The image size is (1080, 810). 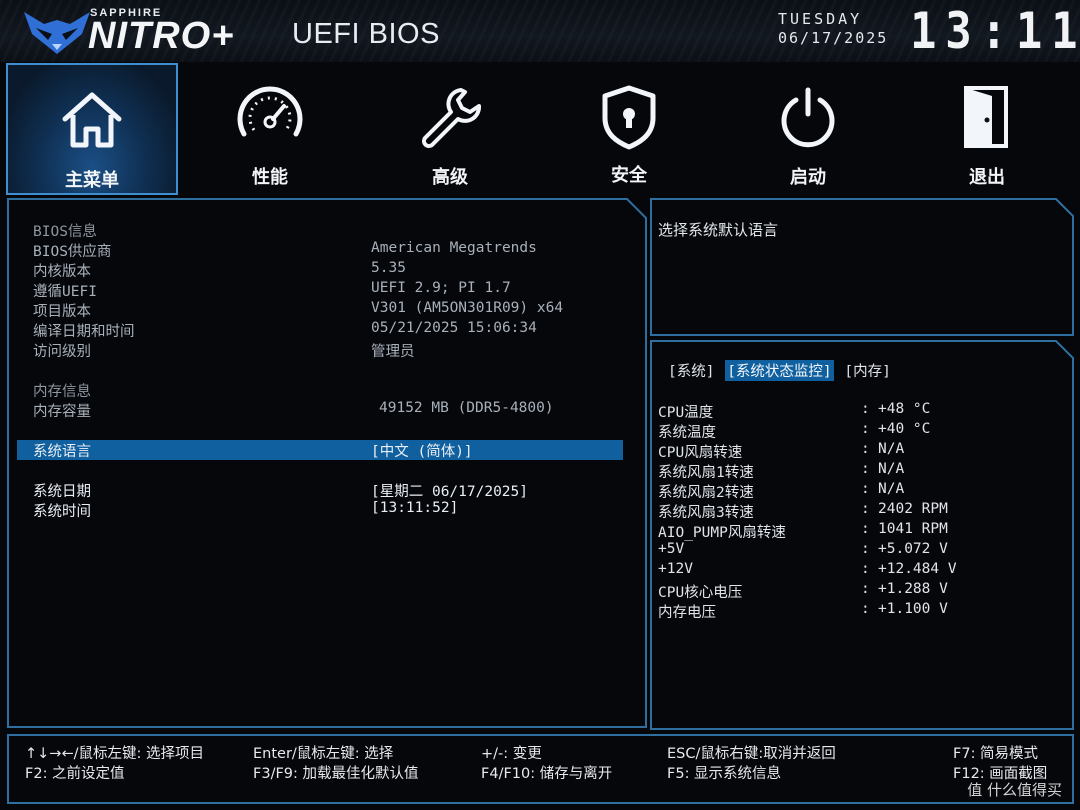 I want to click on hw-row-mem-voltage: 内存电压: +1.100 V, so click(x=803, y=611).